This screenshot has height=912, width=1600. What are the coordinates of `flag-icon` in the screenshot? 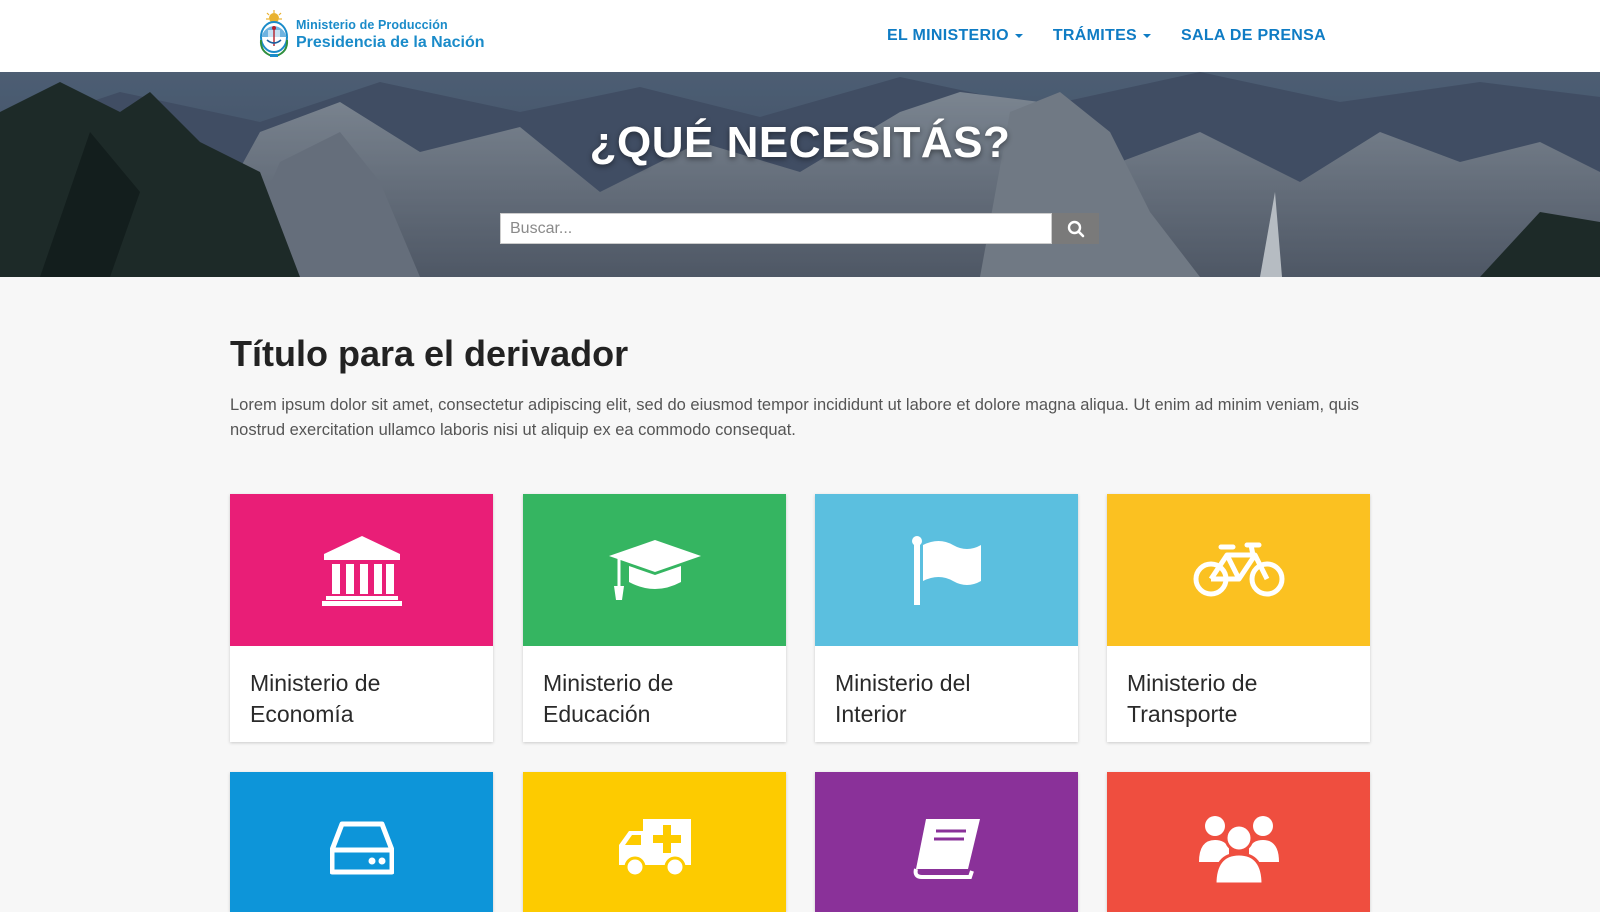 It's located at (946, 570).